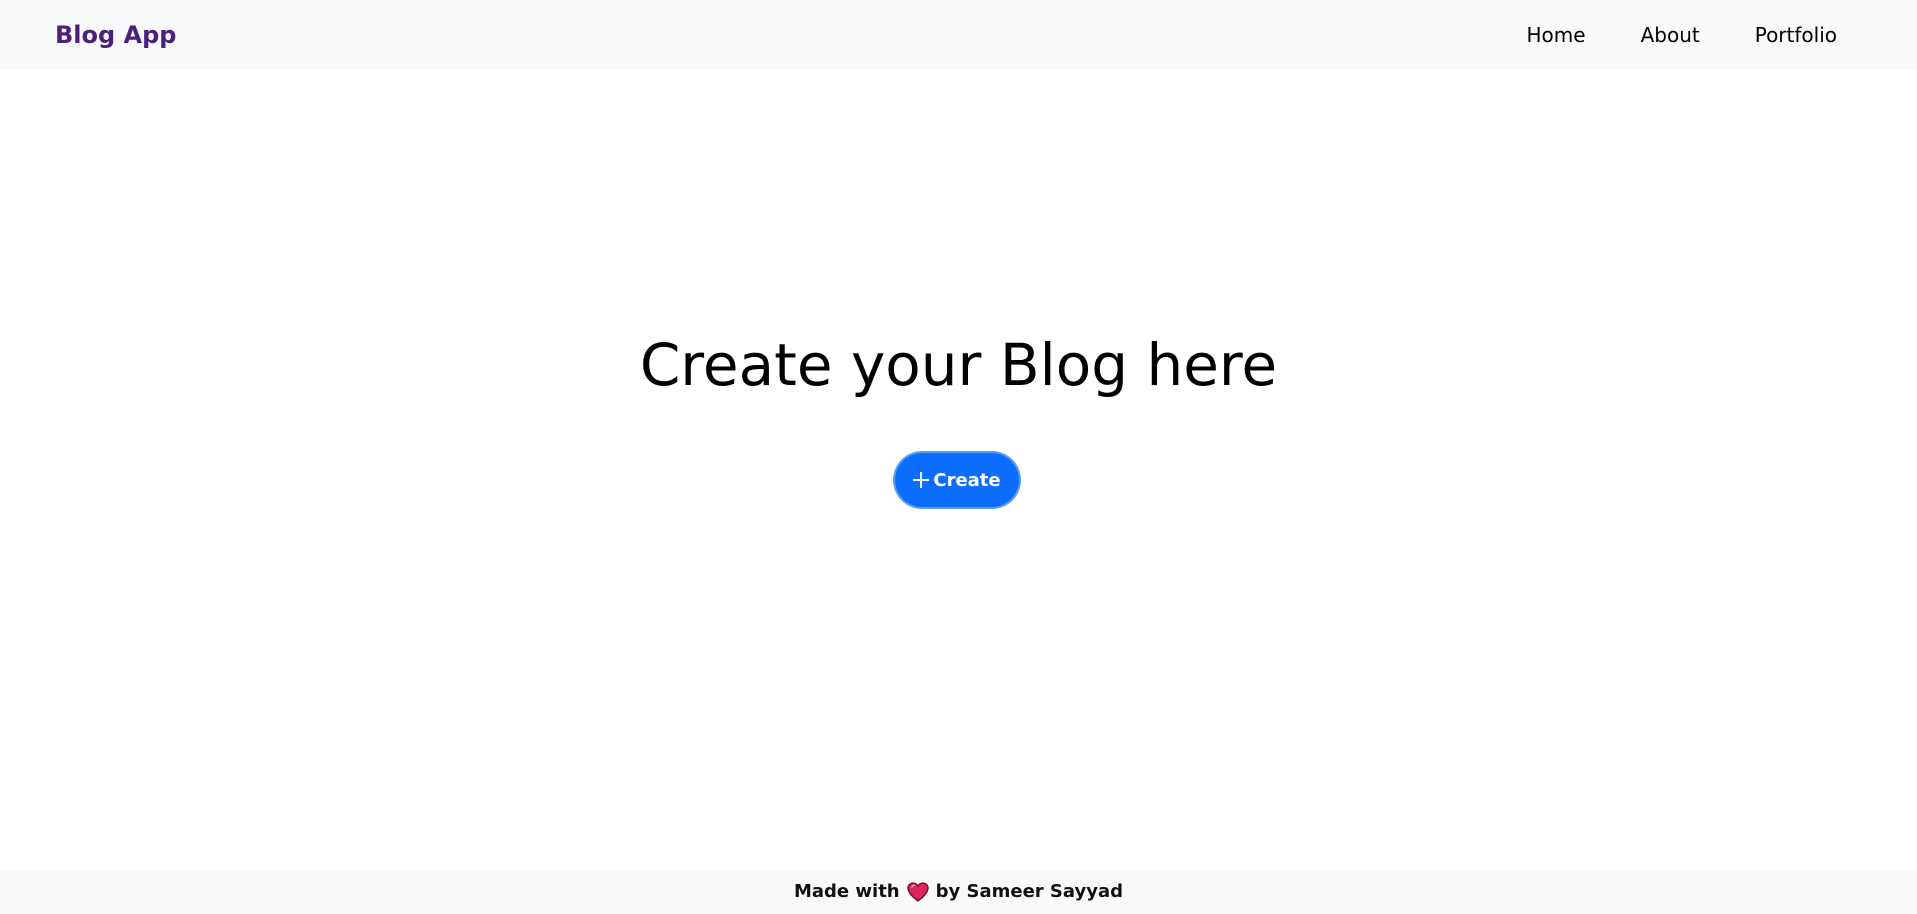 The height and width of the screenshot is (914, 1917). I want to click on footer: Made with by Sameer Sayyad, so click(958, 891).